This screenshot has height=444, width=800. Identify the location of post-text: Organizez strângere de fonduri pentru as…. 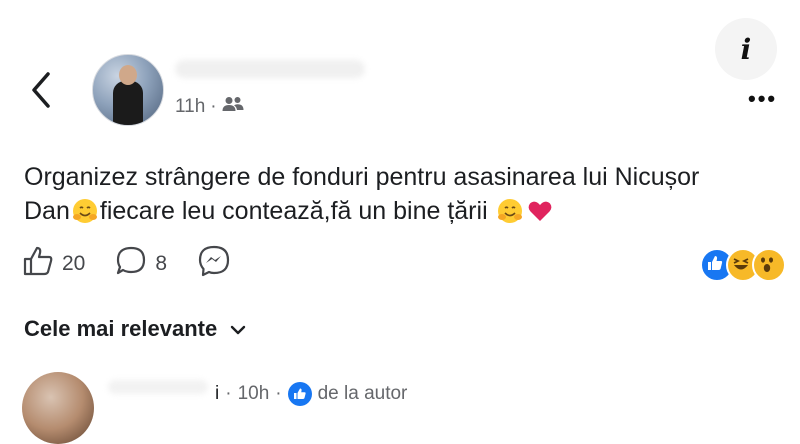
(409, 194).